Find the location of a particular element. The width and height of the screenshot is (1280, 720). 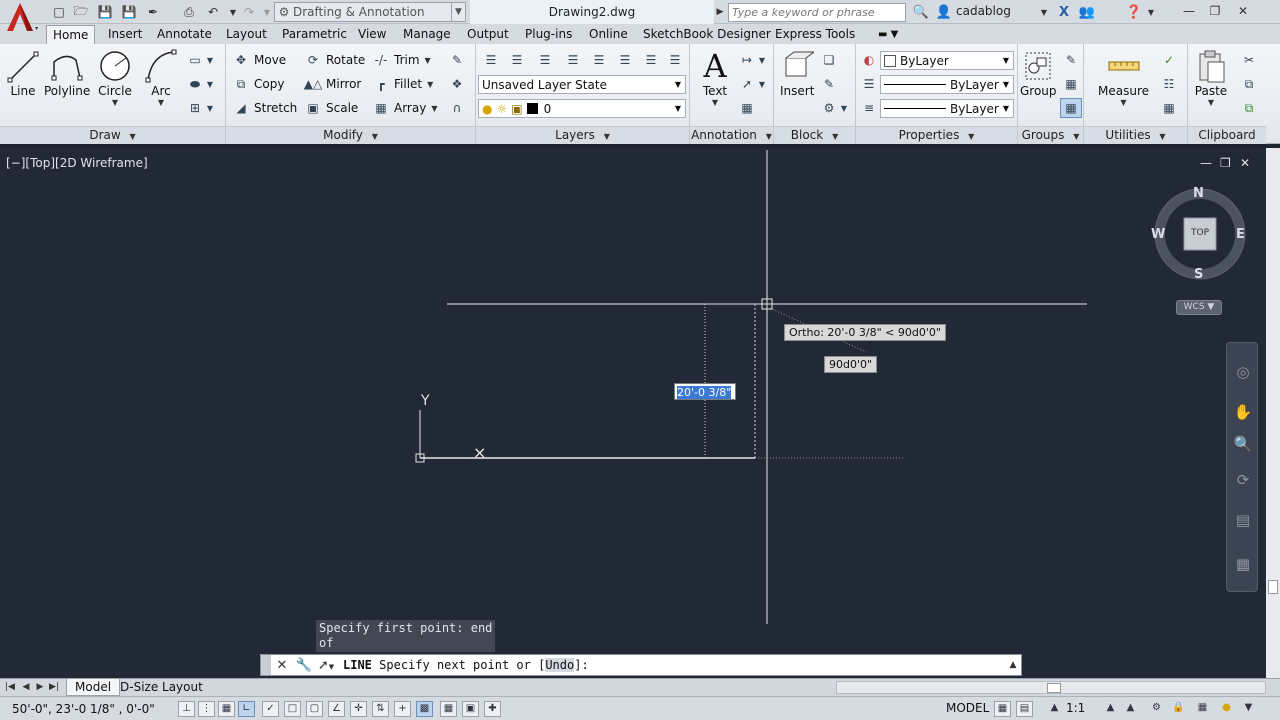

draw-panel-title: Draw ▼ is located at coordinates (112, 135).